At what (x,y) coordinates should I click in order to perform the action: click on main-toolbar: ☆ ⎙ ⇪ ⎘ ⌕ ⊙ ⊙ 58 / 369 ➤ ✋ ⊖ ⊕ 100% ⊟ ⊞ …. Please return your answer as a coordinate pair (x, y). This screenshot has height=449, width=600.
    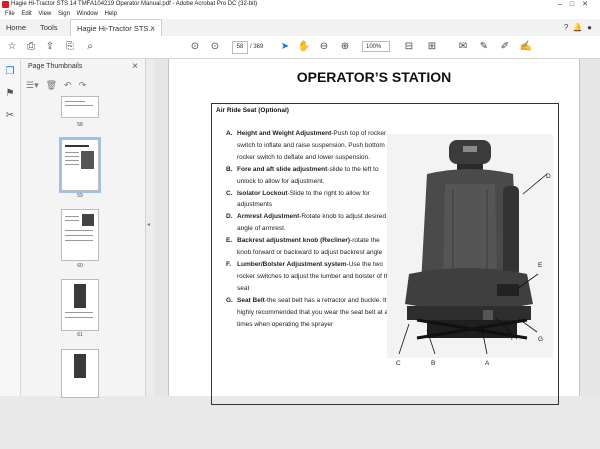
    Looking at the image, I should click on (300, 47).